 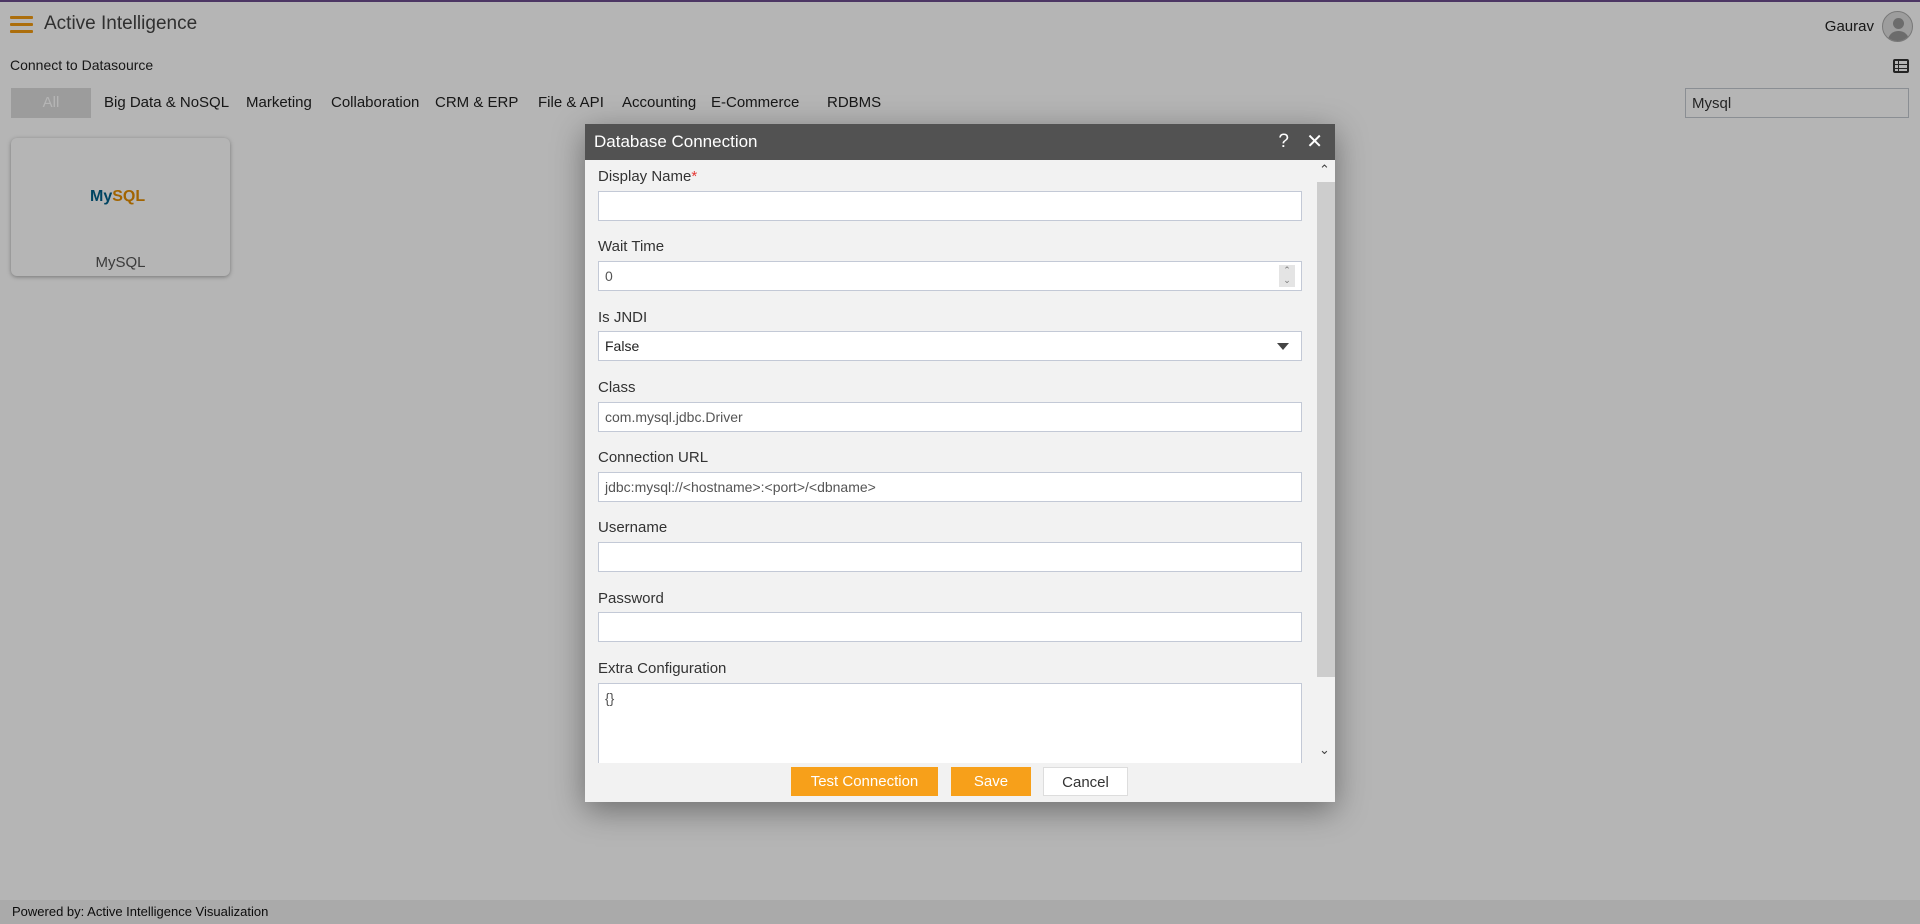 What do you see at coordinates (617, 387) in the screenshot?
I see `class-label: Class` at bounding box center [617, 387].